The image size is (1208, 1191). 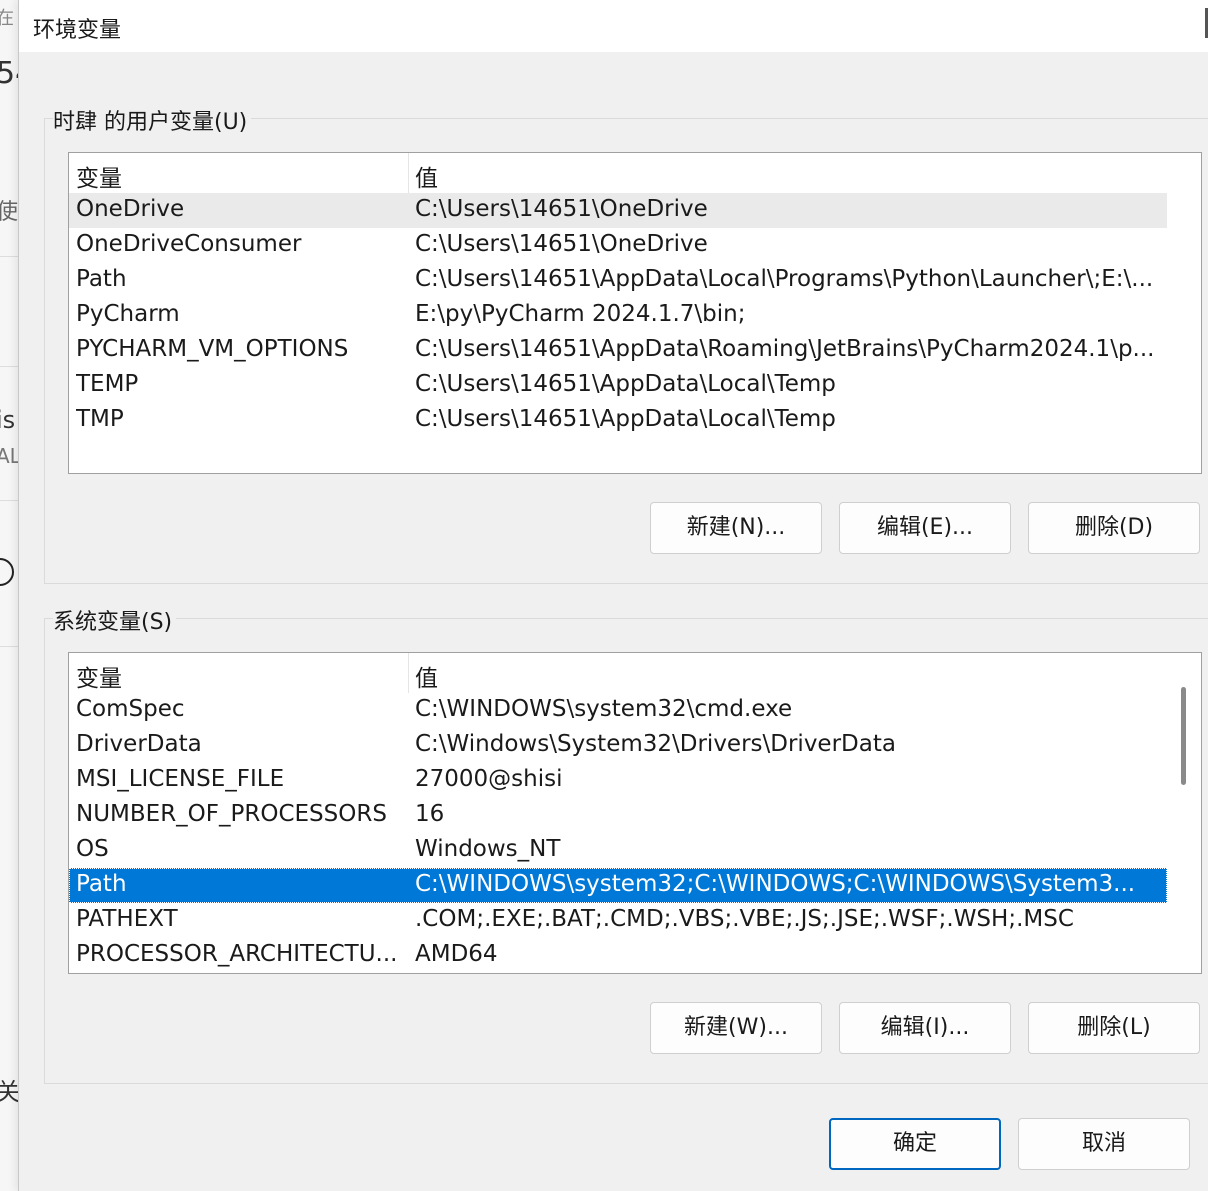 What do you see at coordinates (1114, 528) in the screenshot?
I see `user-delete-button: 删除(D)` at bounding box center [1114, 528].